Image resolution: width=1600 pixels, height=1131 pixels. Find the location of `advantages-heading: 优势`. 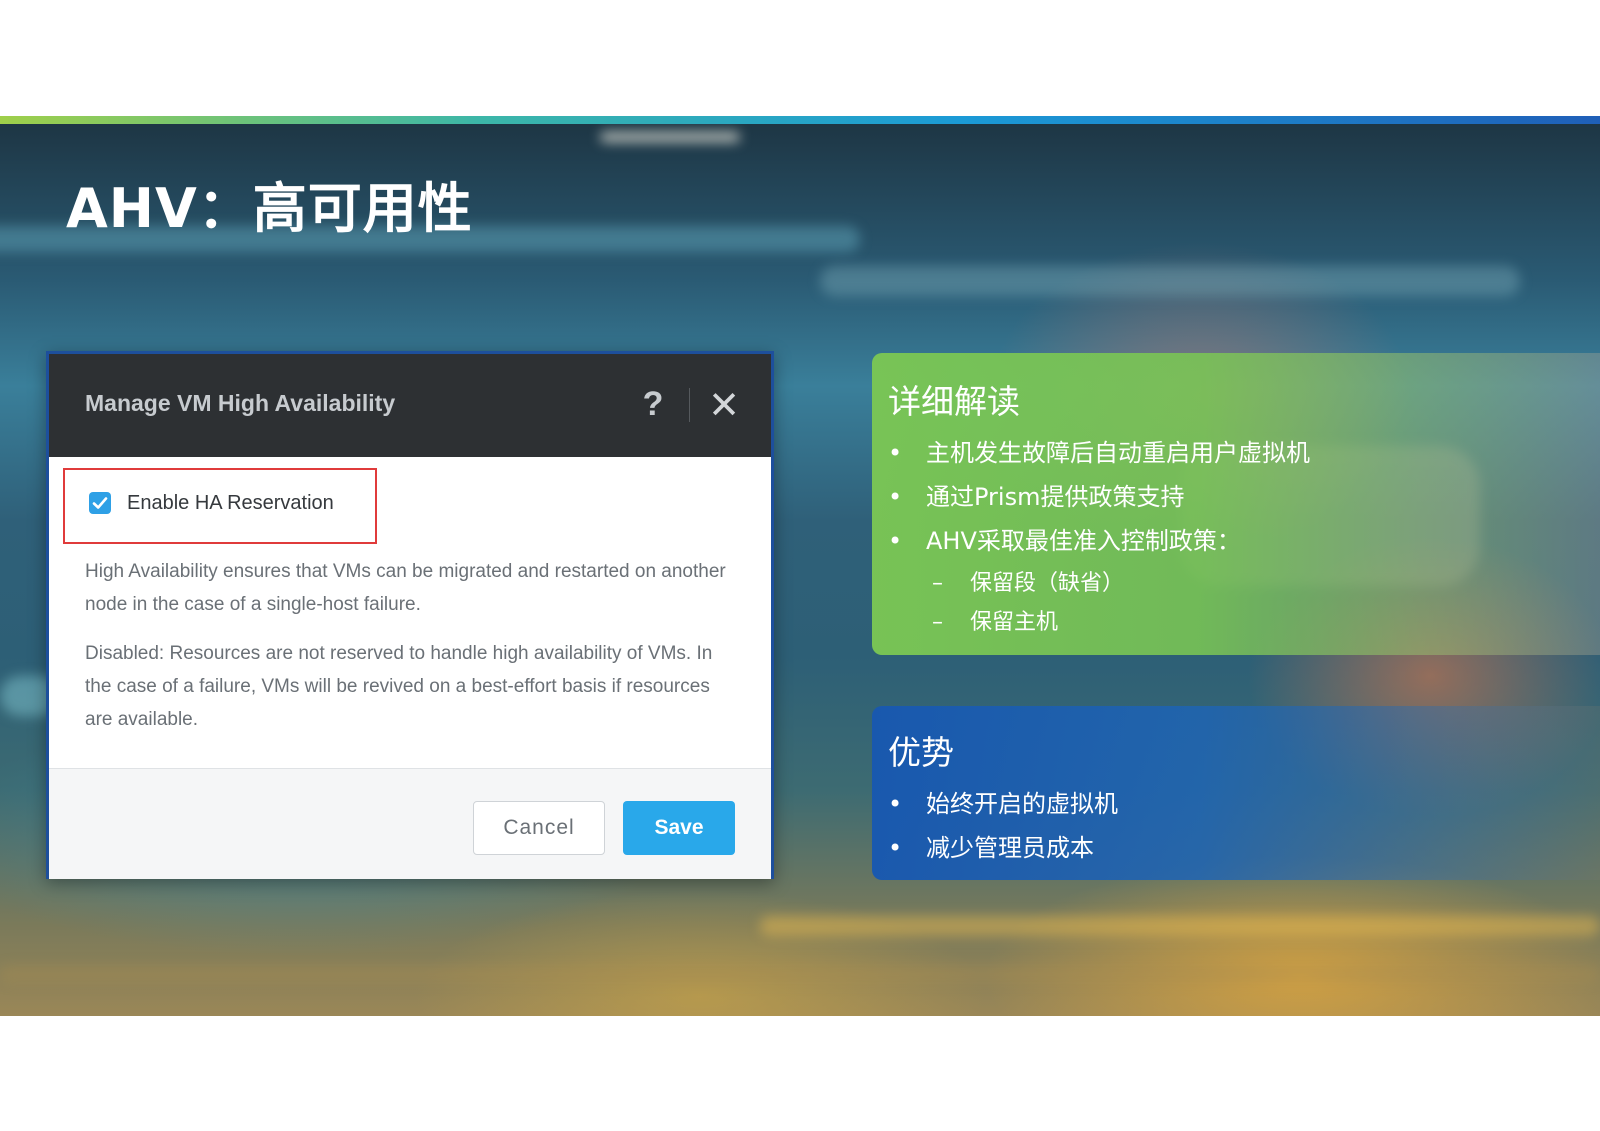

advantages-heading: 优势 is located at coordinates (921, 752).